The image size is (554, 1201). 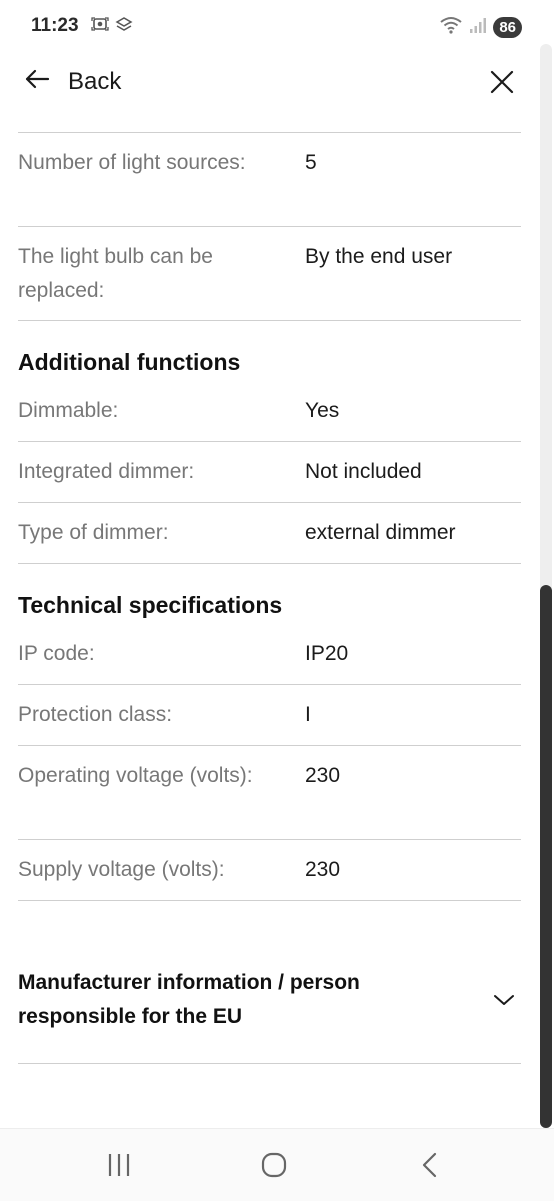 I want to click on spec-label: IP code:, so click(x=56, y=653).